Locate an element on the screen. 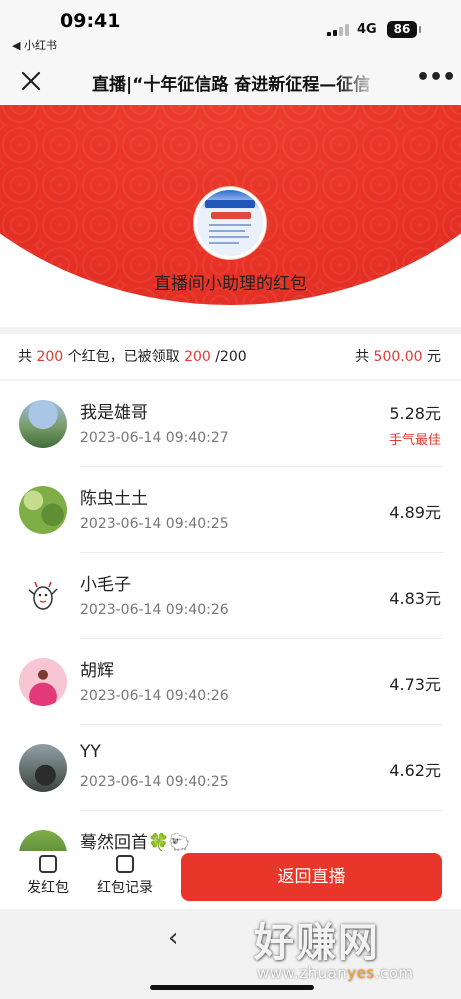 This screenshot has width=461, height=999. list-item: 胡辉 2023-06-14 09:40:26 4.73元 is located at coordinates (230, 682).